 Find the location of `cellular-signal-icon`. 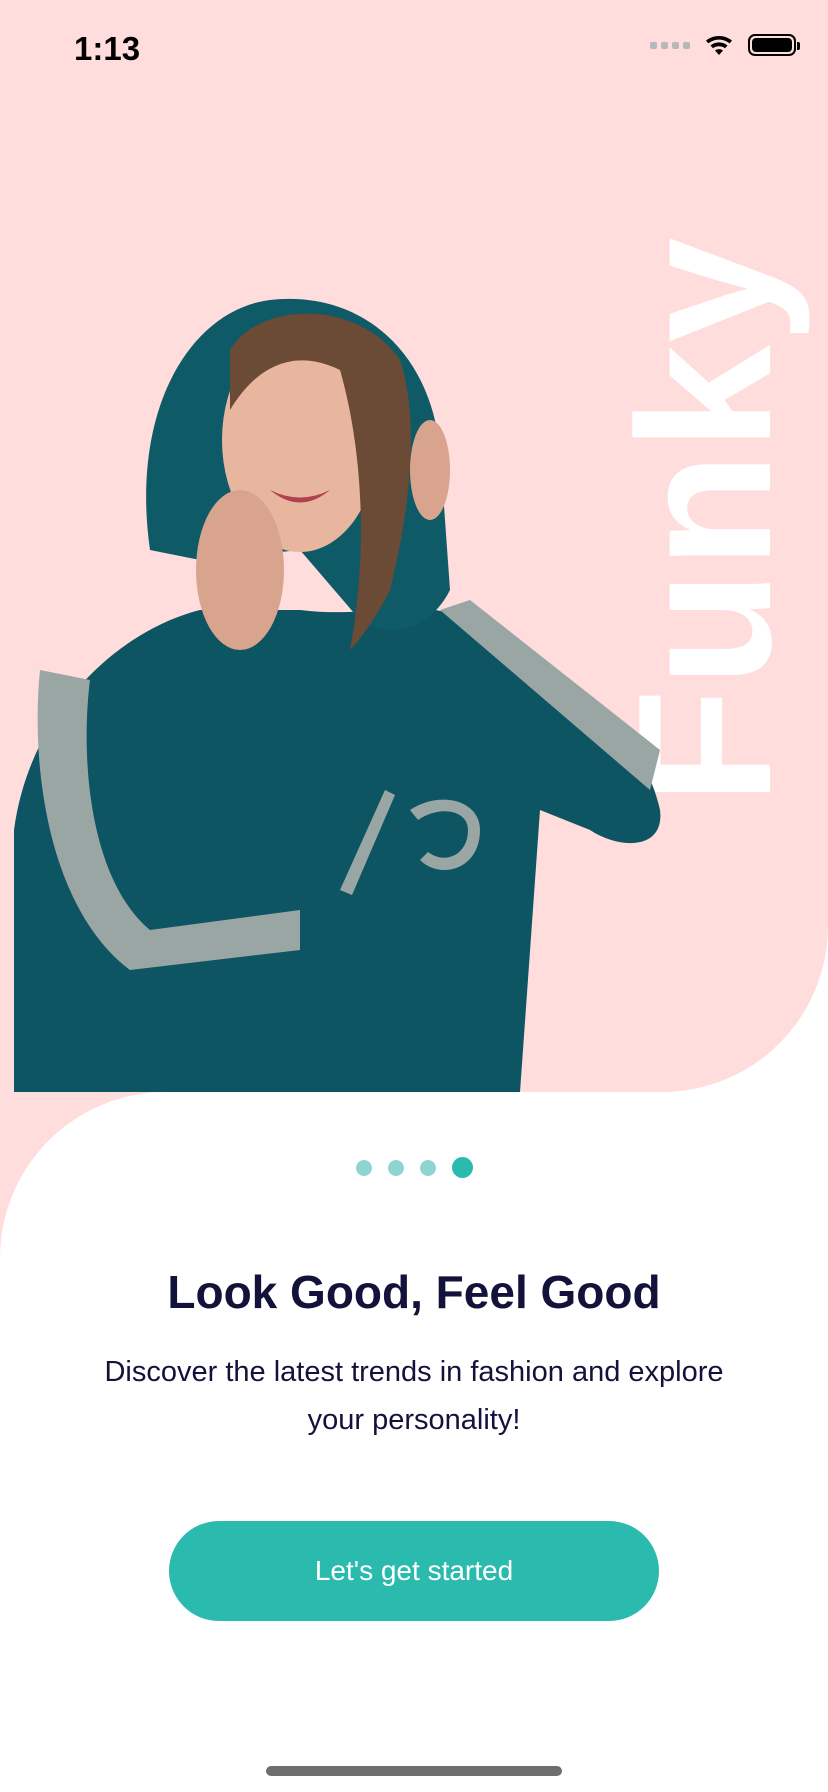

cellular-signal-icon is located at coordinates (670, 45).